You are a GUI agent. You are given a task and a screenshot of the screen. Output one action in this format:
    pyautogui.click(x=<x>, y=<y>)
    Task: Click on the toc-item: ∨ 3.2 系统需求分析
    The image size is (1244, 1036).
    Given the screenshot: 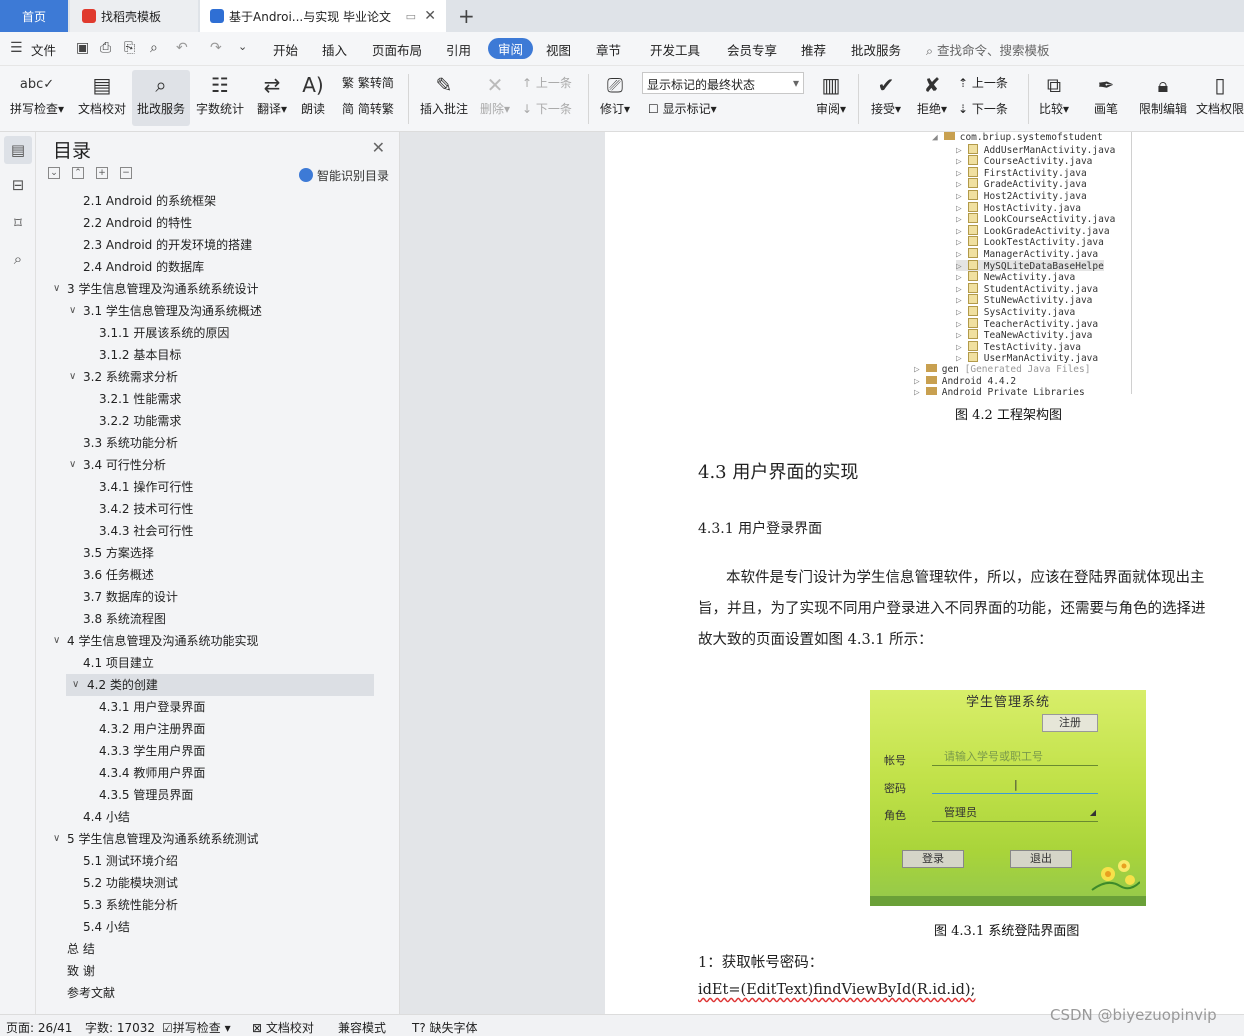 What is the action you would take?
    pyautogui.click(x=222, y=377)
    